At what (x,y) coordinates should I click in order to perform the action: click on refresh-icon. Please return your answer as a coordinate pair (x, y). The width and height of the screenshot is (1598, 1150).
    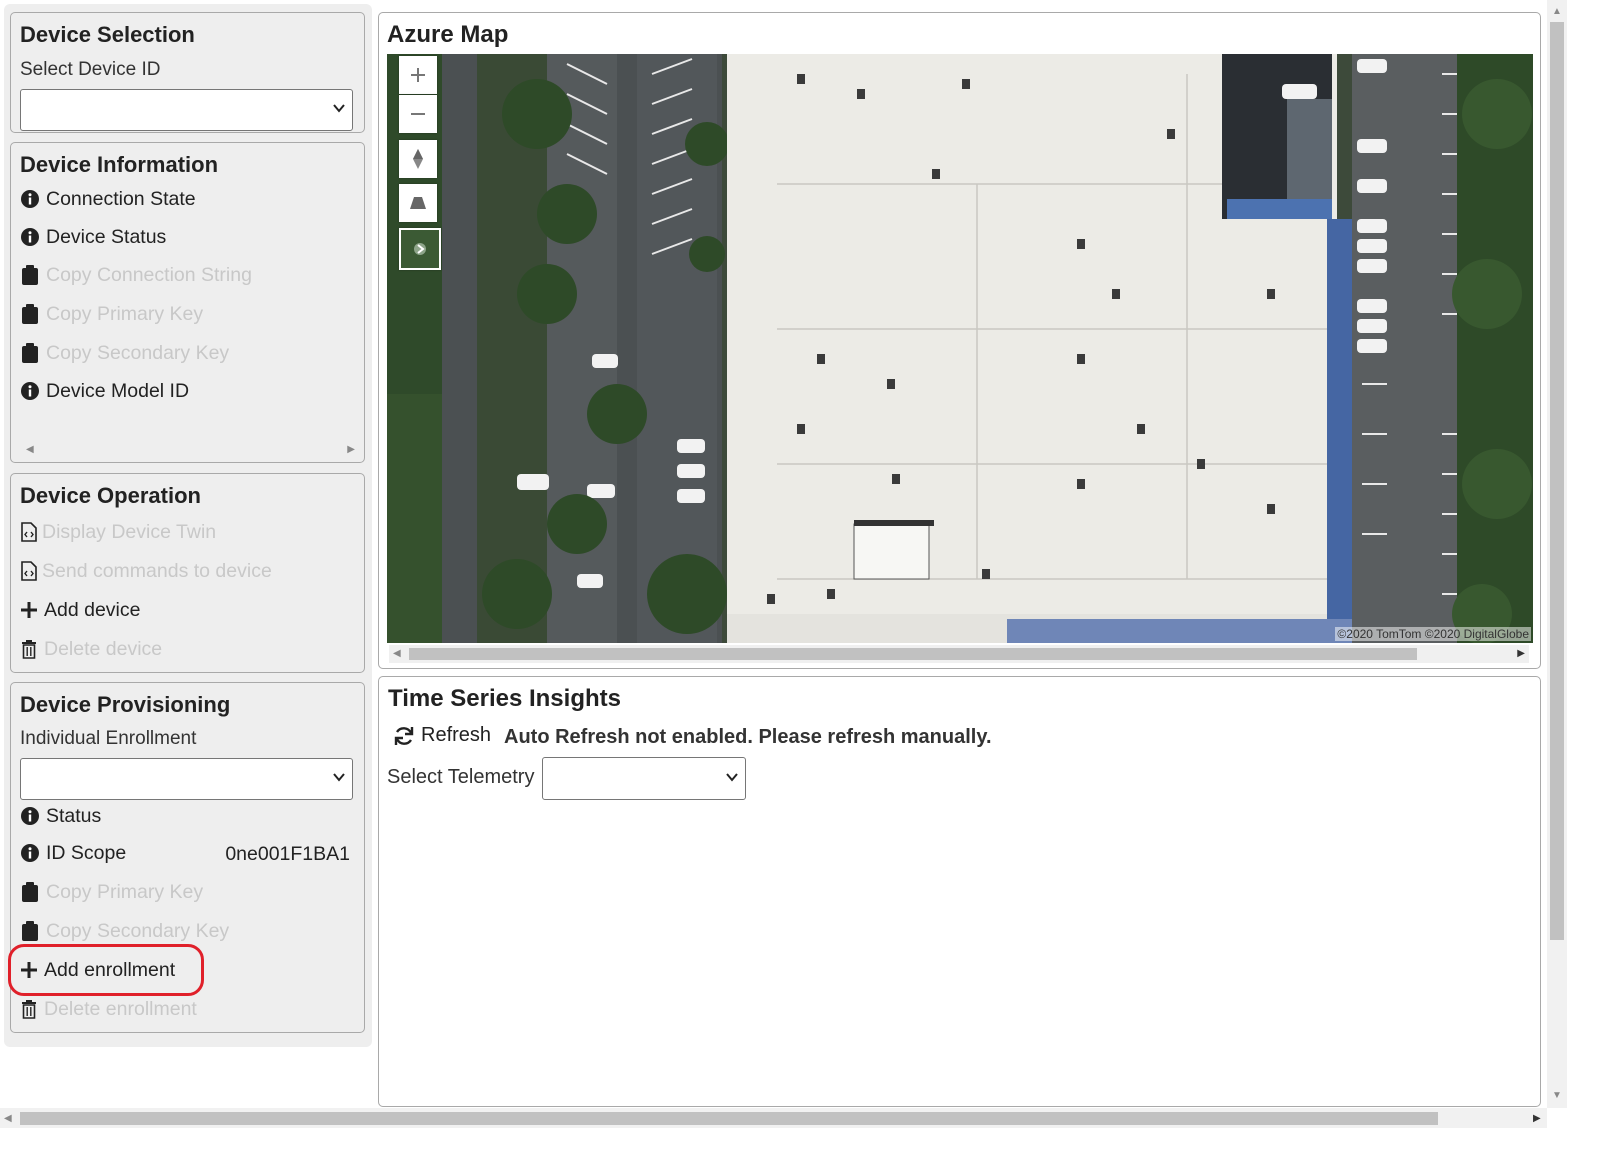
    Looking at the image, I should click on (404, 735).